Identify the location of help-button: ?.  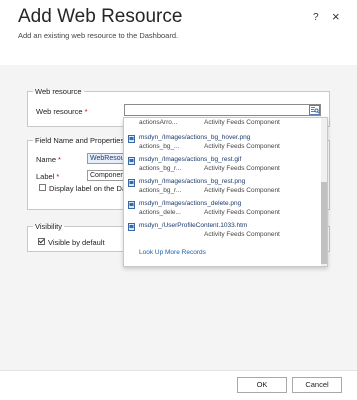
(316, 17).